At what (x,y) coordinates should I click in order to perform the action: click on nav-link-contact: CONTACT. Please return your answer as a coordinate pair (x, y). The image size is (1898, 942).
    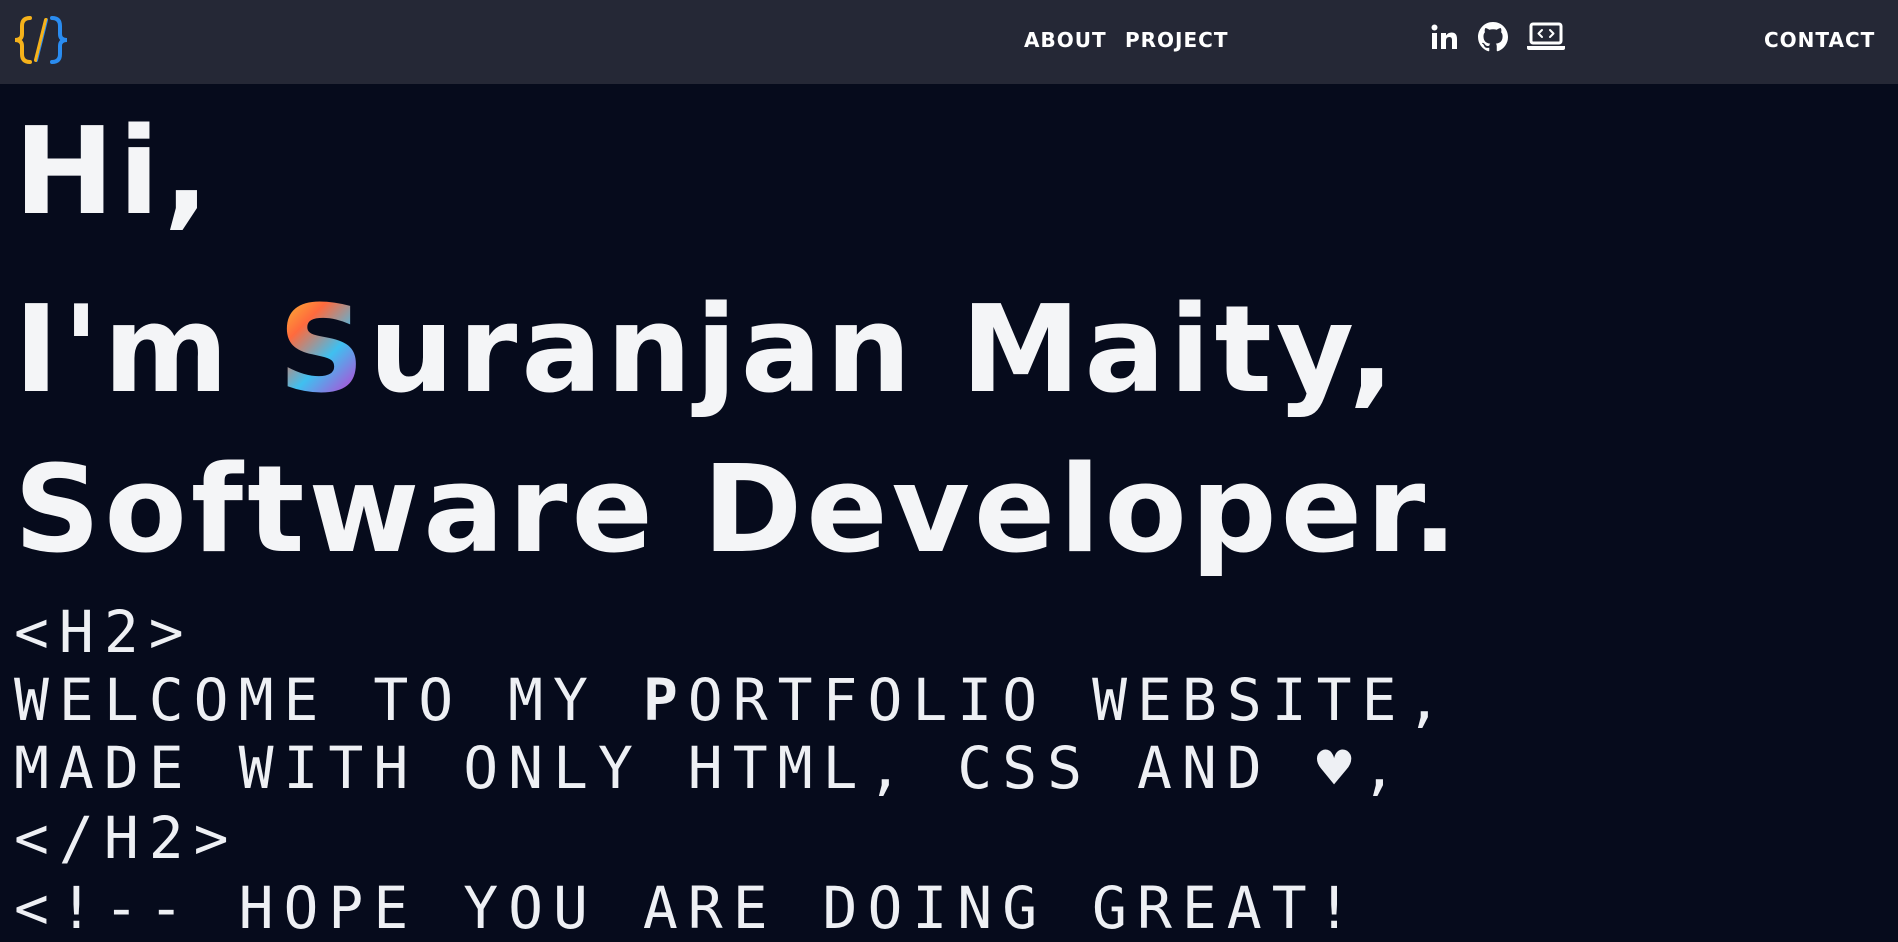
    Looking at the image, I should click on (1819, 40).